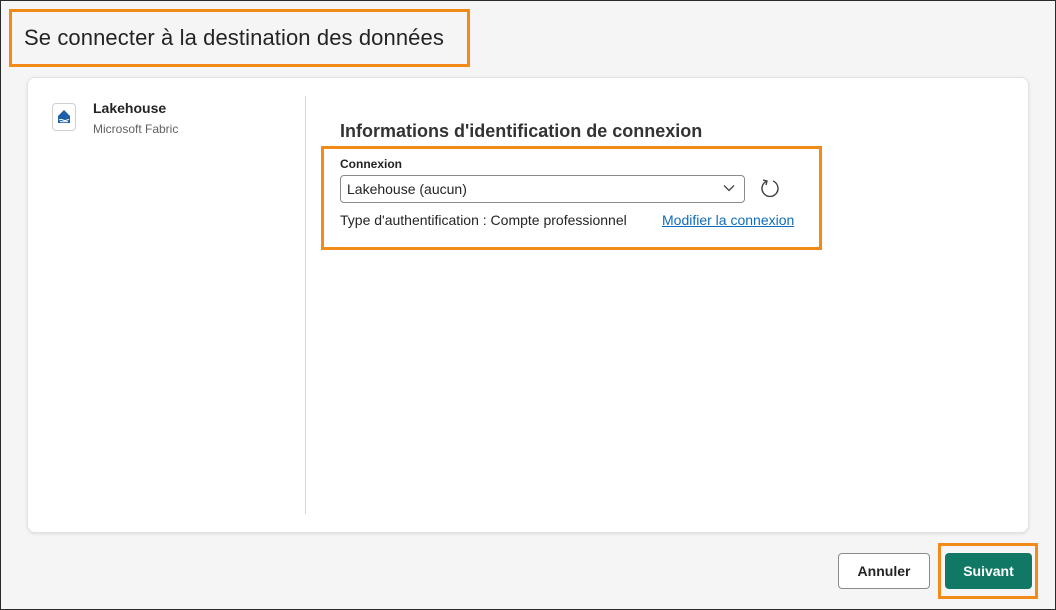 The height and width of the screenshot is (610, 1056). I want to click on cancel-button: Annuler, so click(884, 571).